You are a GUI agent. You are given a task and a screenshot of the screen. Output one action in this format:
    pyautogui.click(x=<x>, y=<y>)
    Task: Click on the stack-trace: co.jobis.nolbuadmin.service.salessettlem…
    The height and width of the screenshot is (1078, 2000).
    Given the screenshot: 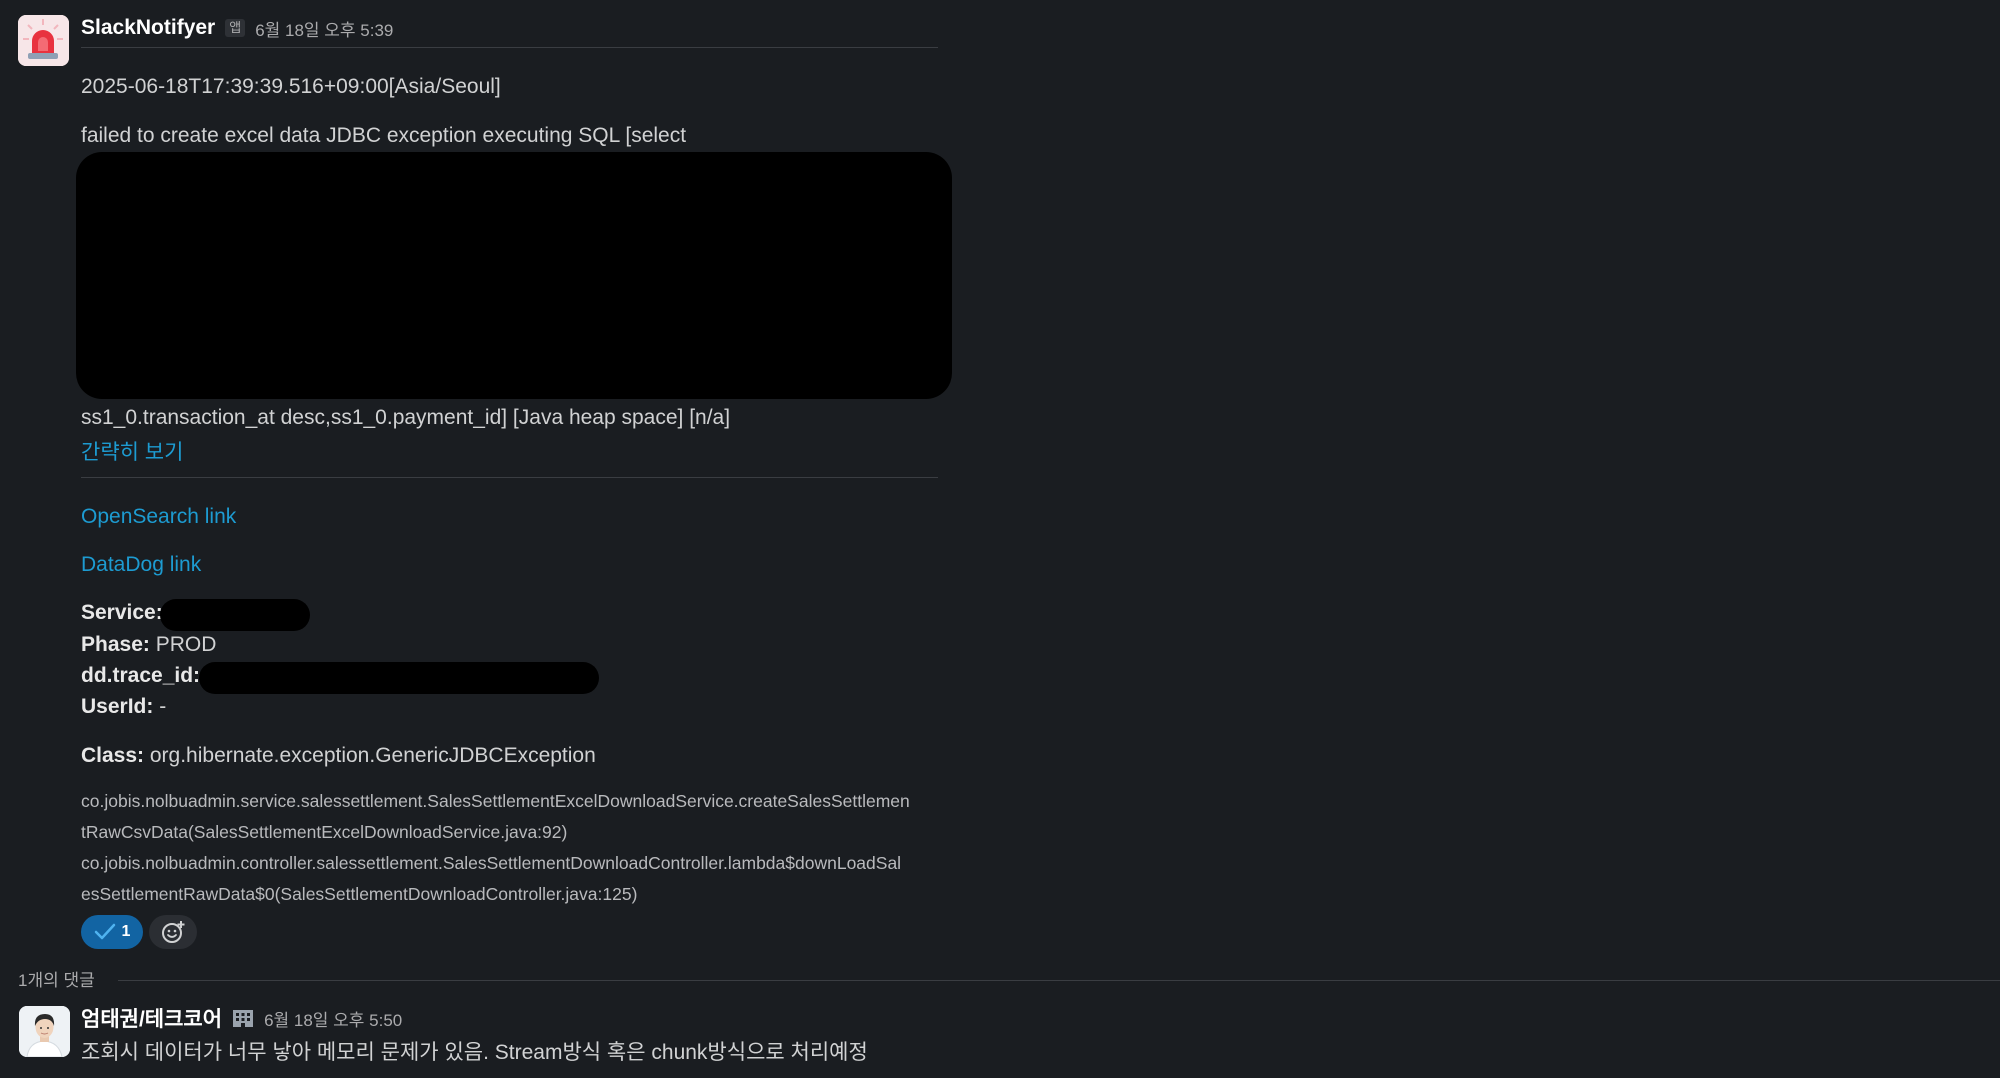 What is the action you would take?
    pyautogui.click(x=511, y=848)
    